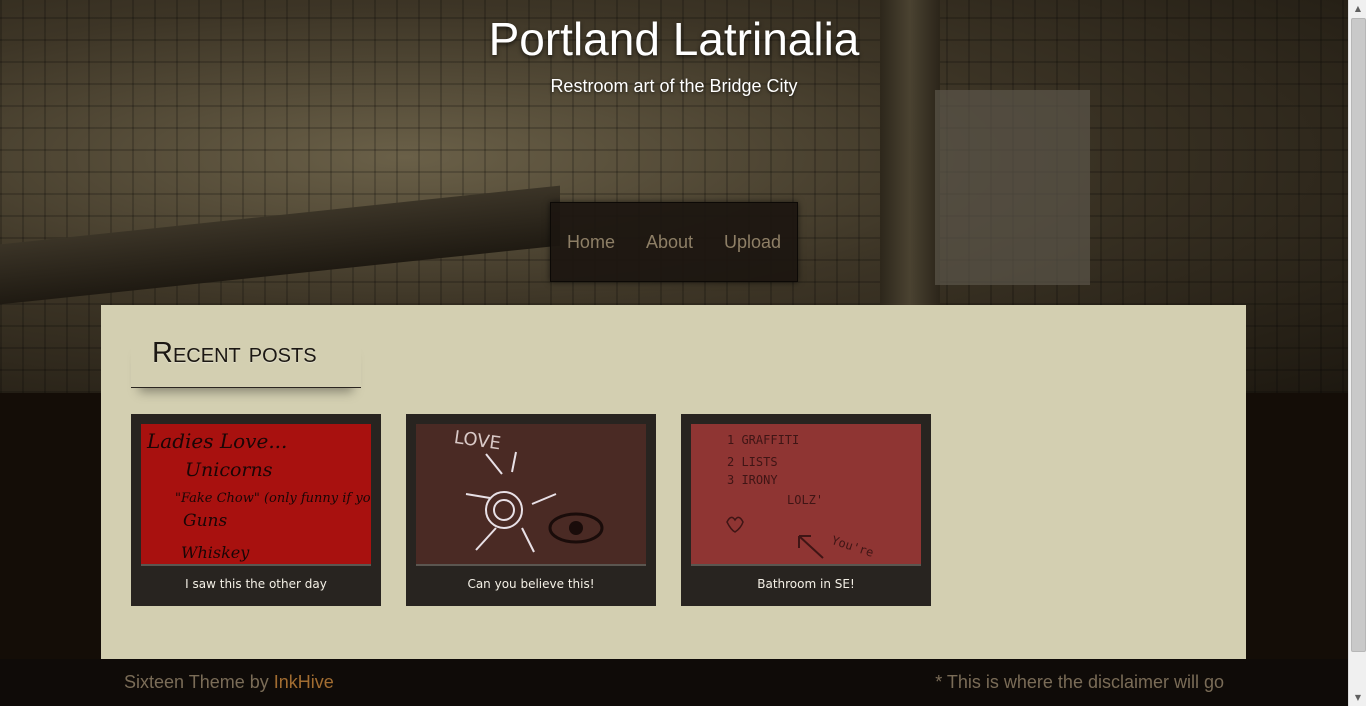  I want to click on post-caption: Bathroom in SE!, so click(806, 584).